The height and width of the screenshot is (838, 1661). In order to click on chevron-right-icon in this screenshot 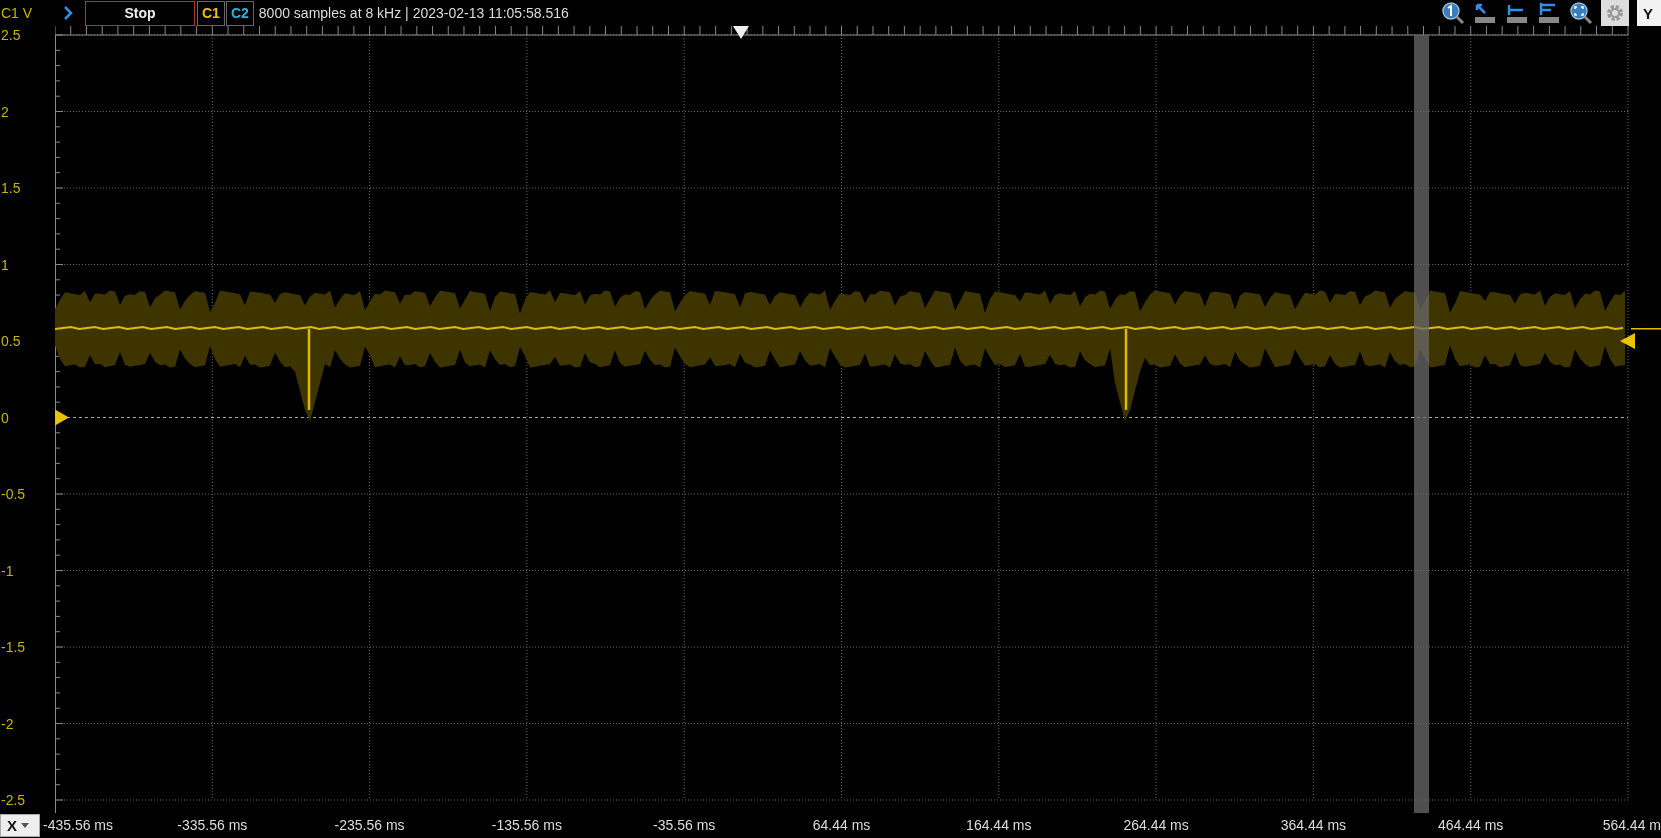, I will do `click(68, 13)`.